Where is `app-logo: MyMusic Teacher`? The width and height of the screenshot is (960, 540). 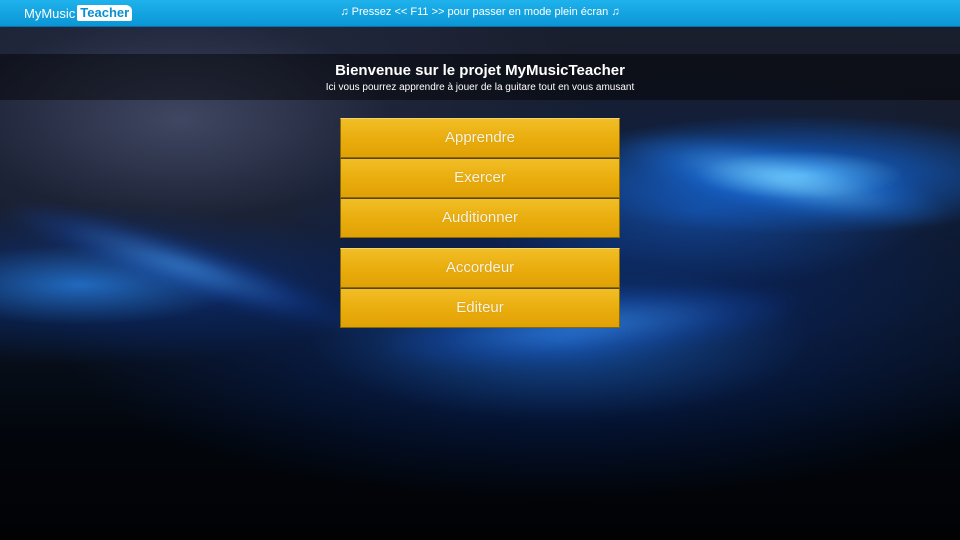 app-logo: MyMusic Teacher is located at coordinates (78, 13).